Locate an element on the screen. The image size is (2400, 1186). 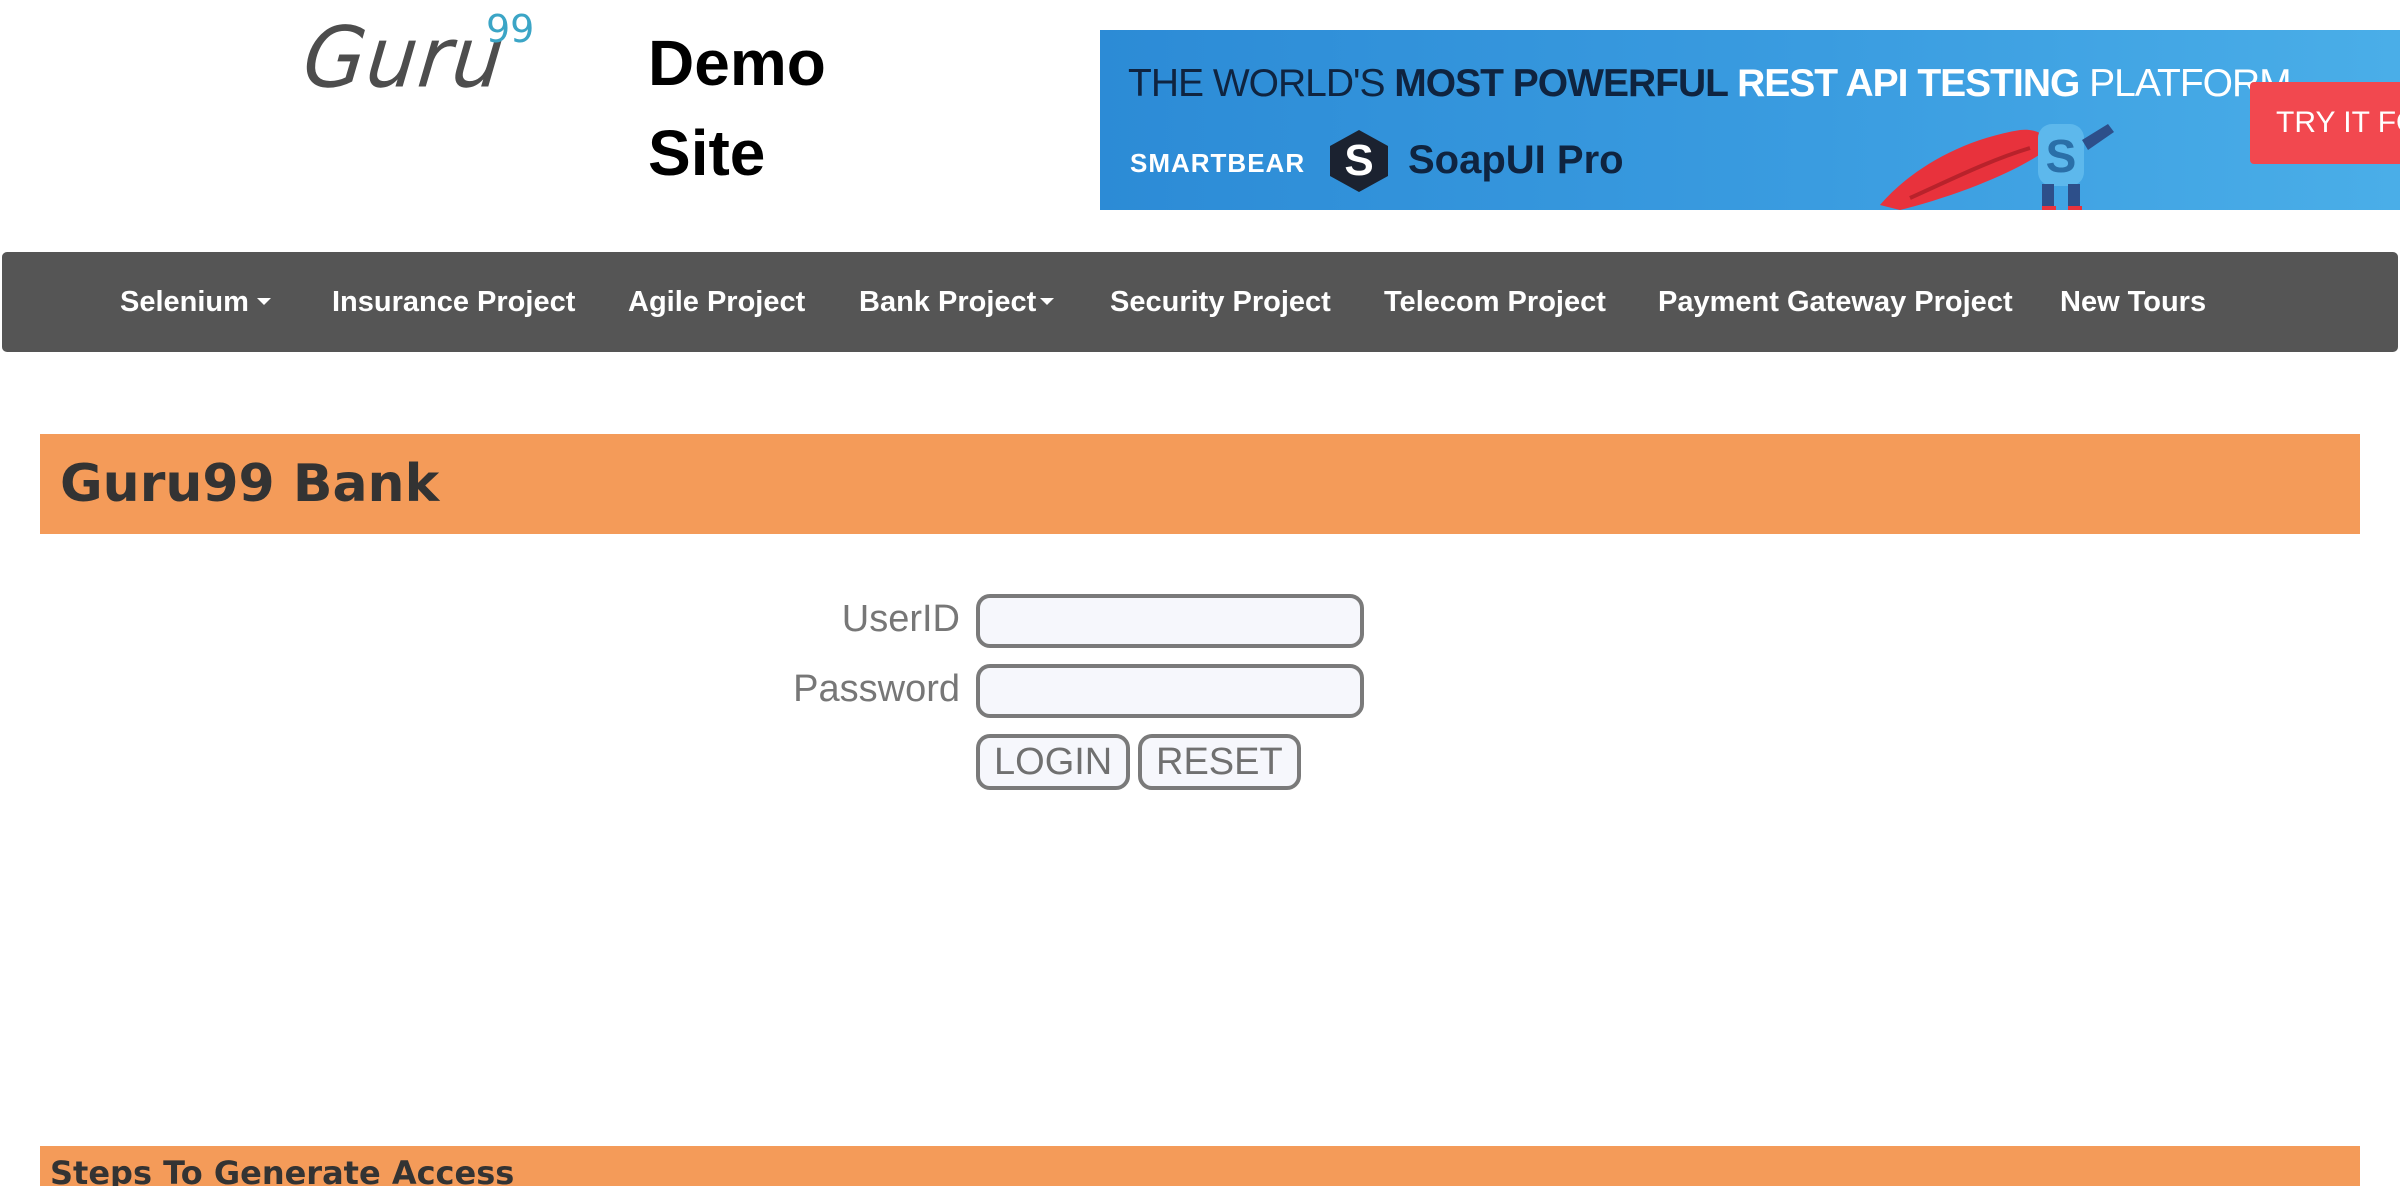
ad-headline-part3: REST API TESTING is located at coordinates (1913, 83).